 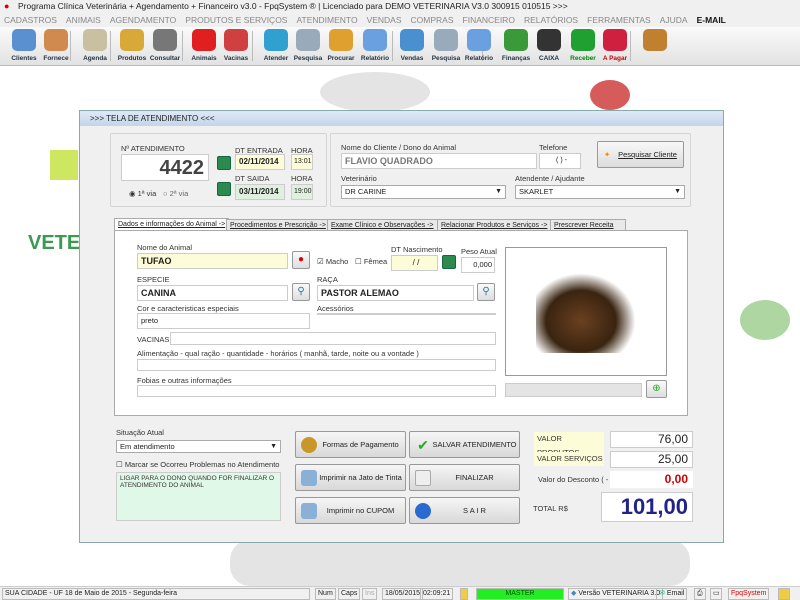 What do you see at coordinates (143, 20) in the screenshot?
I see `menu-item: AGENDAMENTO` at bounding box center [143, 20].